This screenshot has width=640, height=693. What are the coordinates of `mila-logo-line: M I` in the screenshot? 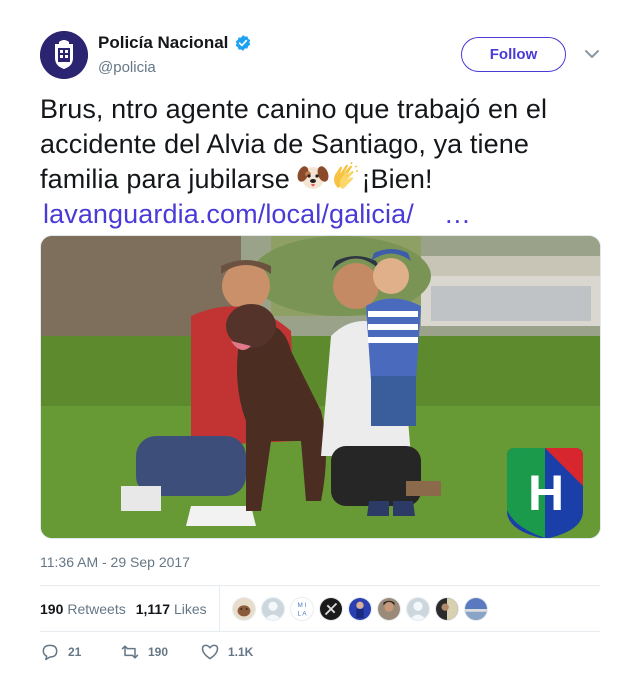 It's located at (301, 605).